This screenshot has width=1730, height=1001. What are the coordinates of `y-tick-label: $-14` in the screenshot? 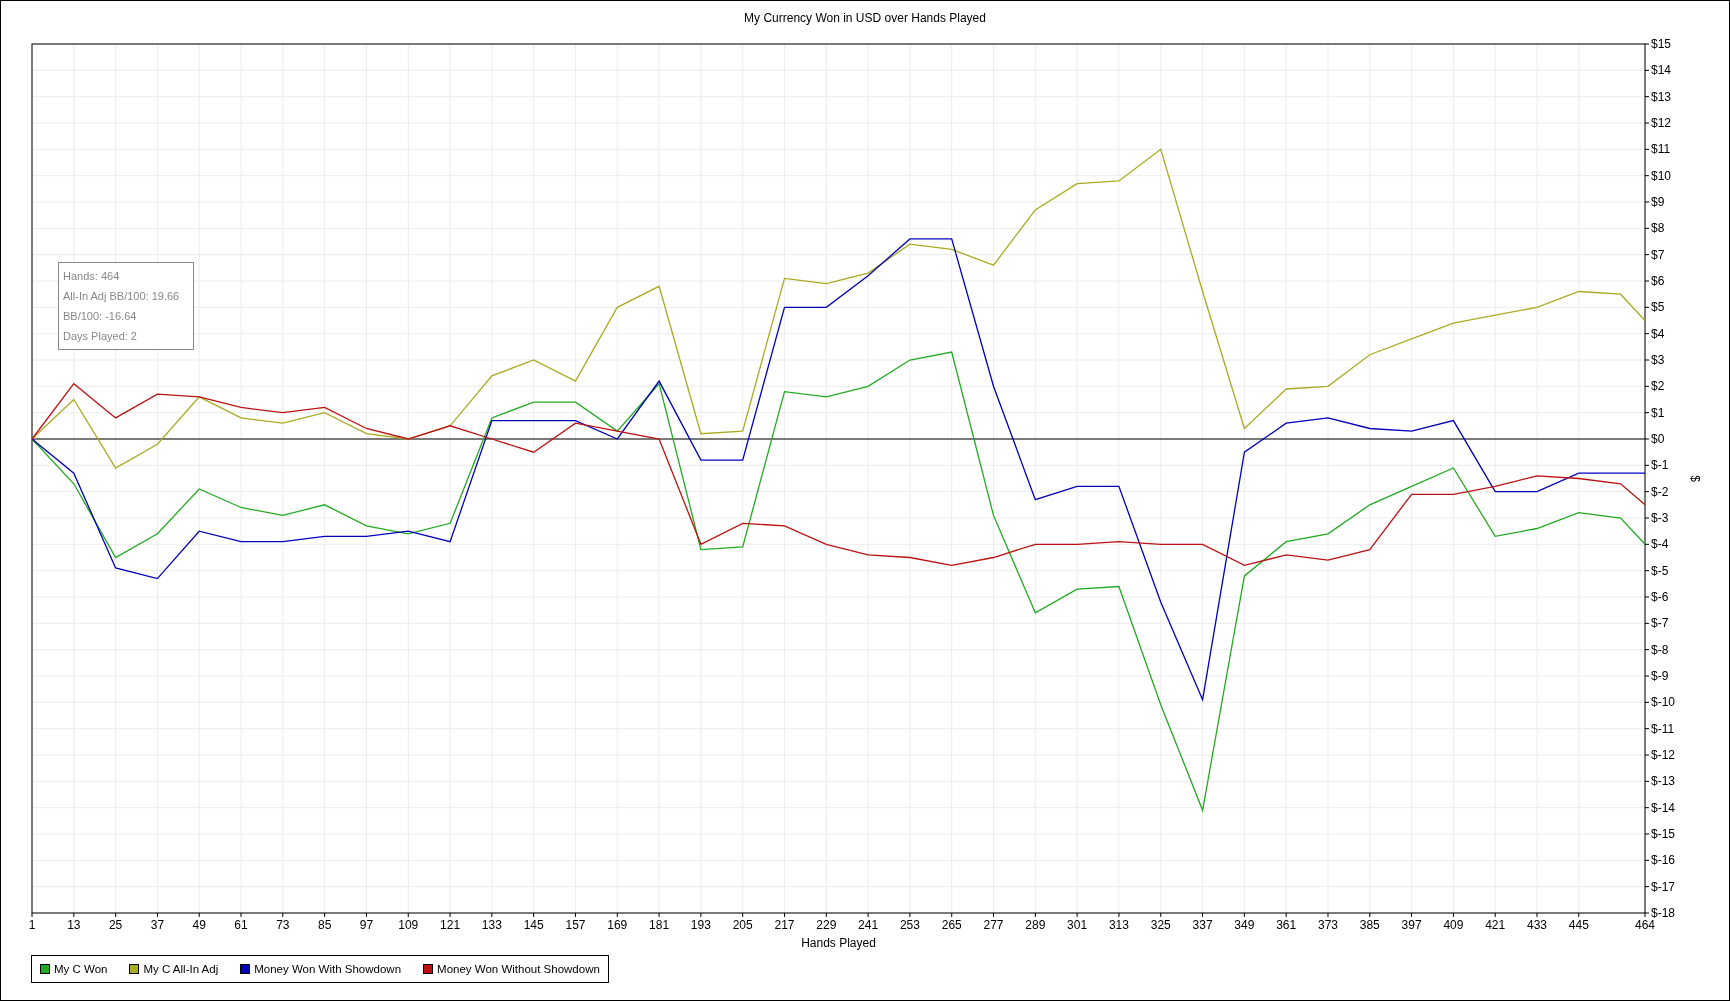 It's located at (1663, 807).